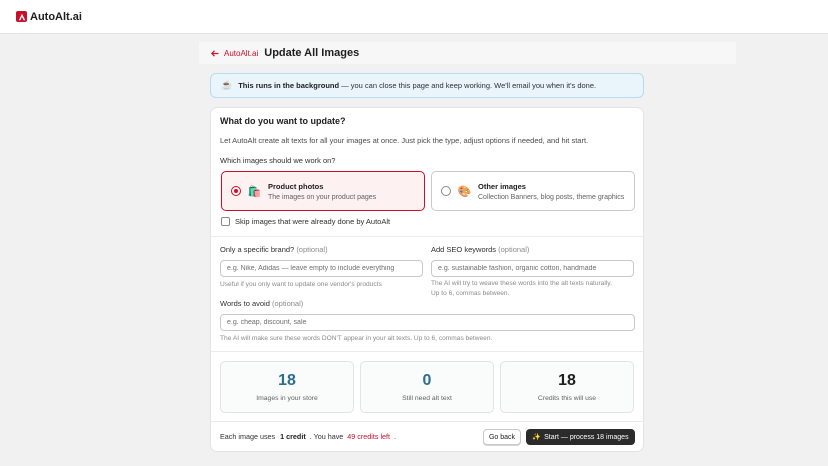  Describe the element at coordinates (586, 437) in the screenshot. I see `start-button-label: Start — process 18 images` at that location.